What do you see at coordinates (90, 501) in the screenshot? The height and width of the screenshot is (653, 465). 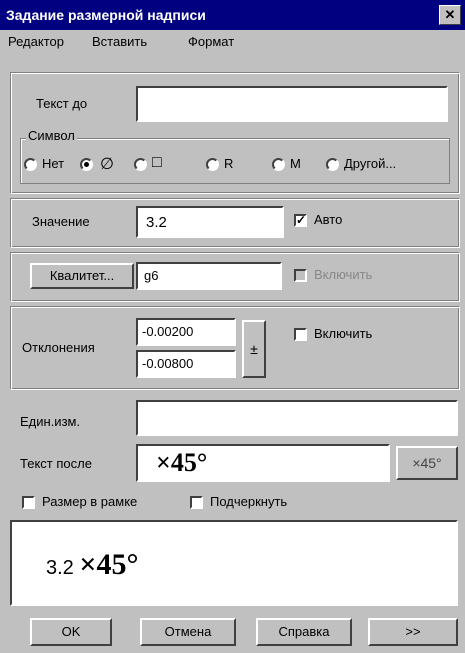 I see `frame-label: Размер в рамке` at bounding box center [90, 501].